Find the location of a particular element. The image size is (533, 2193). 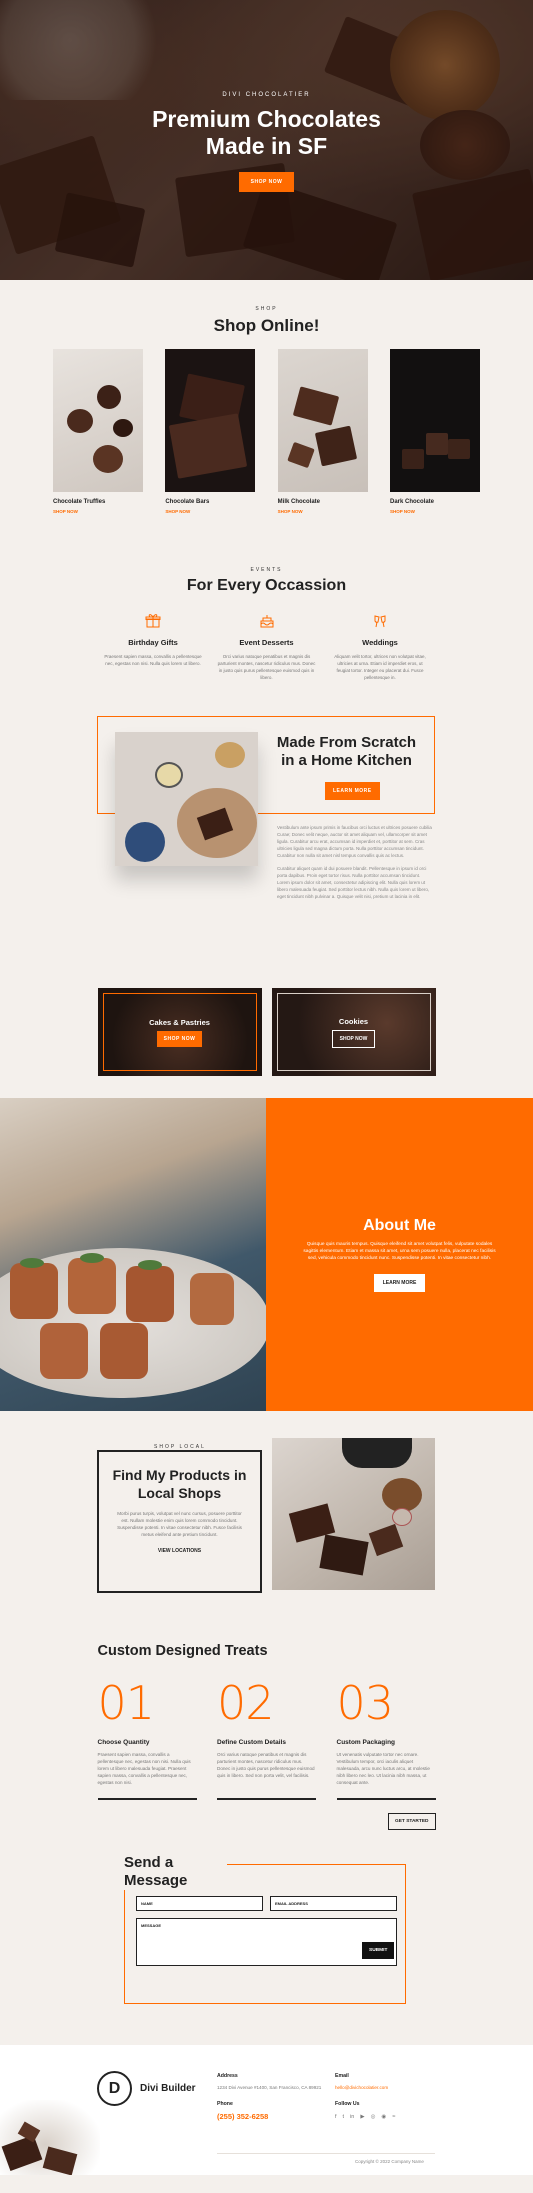

local-title-line2: Local Shops is located at coordinates (179, 1493).